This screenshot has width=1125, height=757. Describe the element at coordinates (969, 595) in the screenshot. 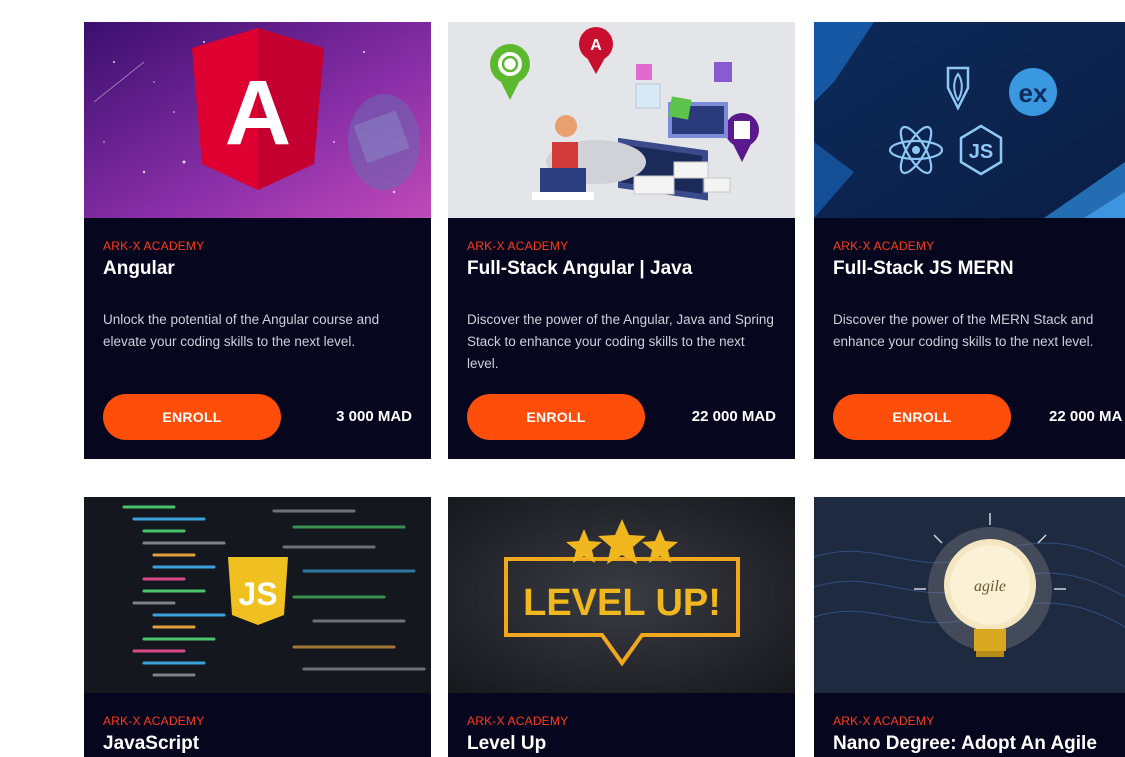

I see `agile-course-image: agile` at that location.